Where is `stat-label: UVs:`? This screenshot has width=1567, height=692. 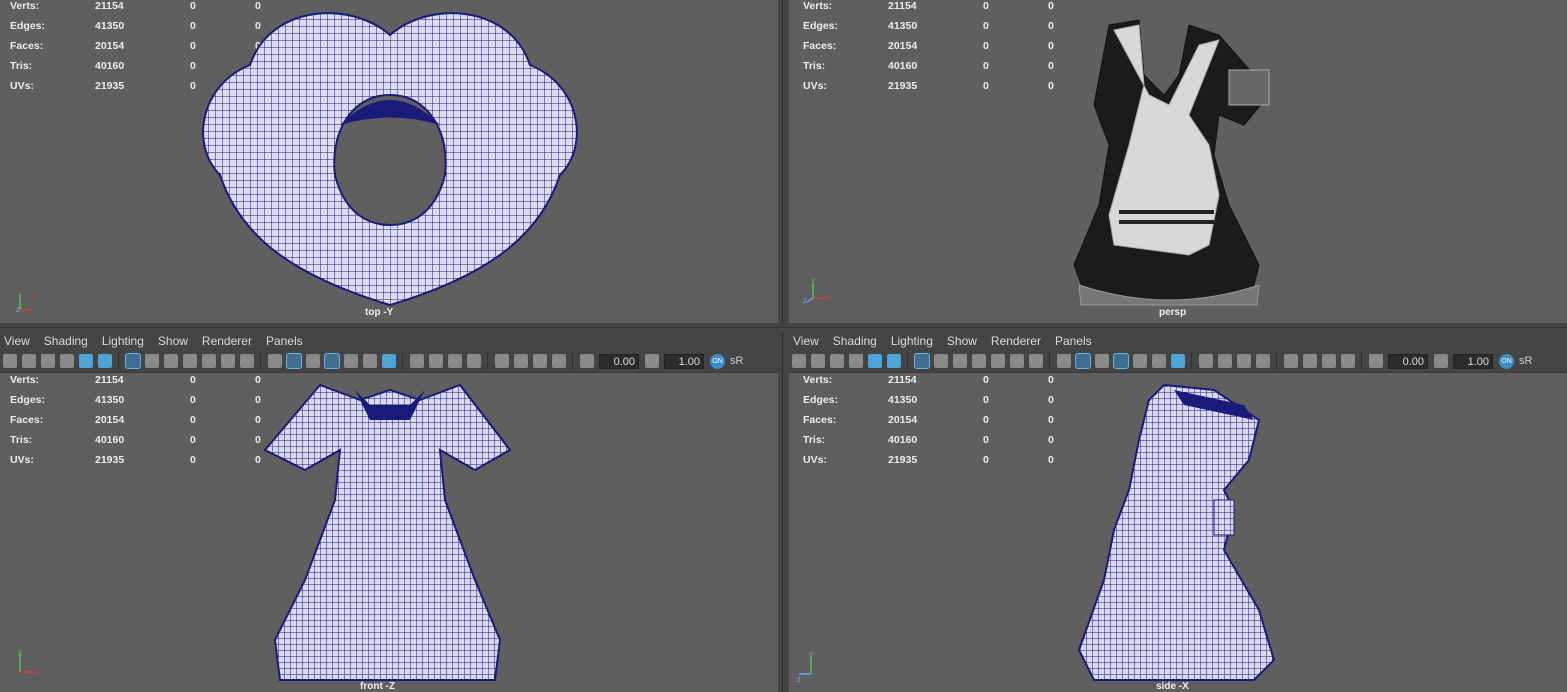 stat-label: UVs: is located at coordinates (815, 460).